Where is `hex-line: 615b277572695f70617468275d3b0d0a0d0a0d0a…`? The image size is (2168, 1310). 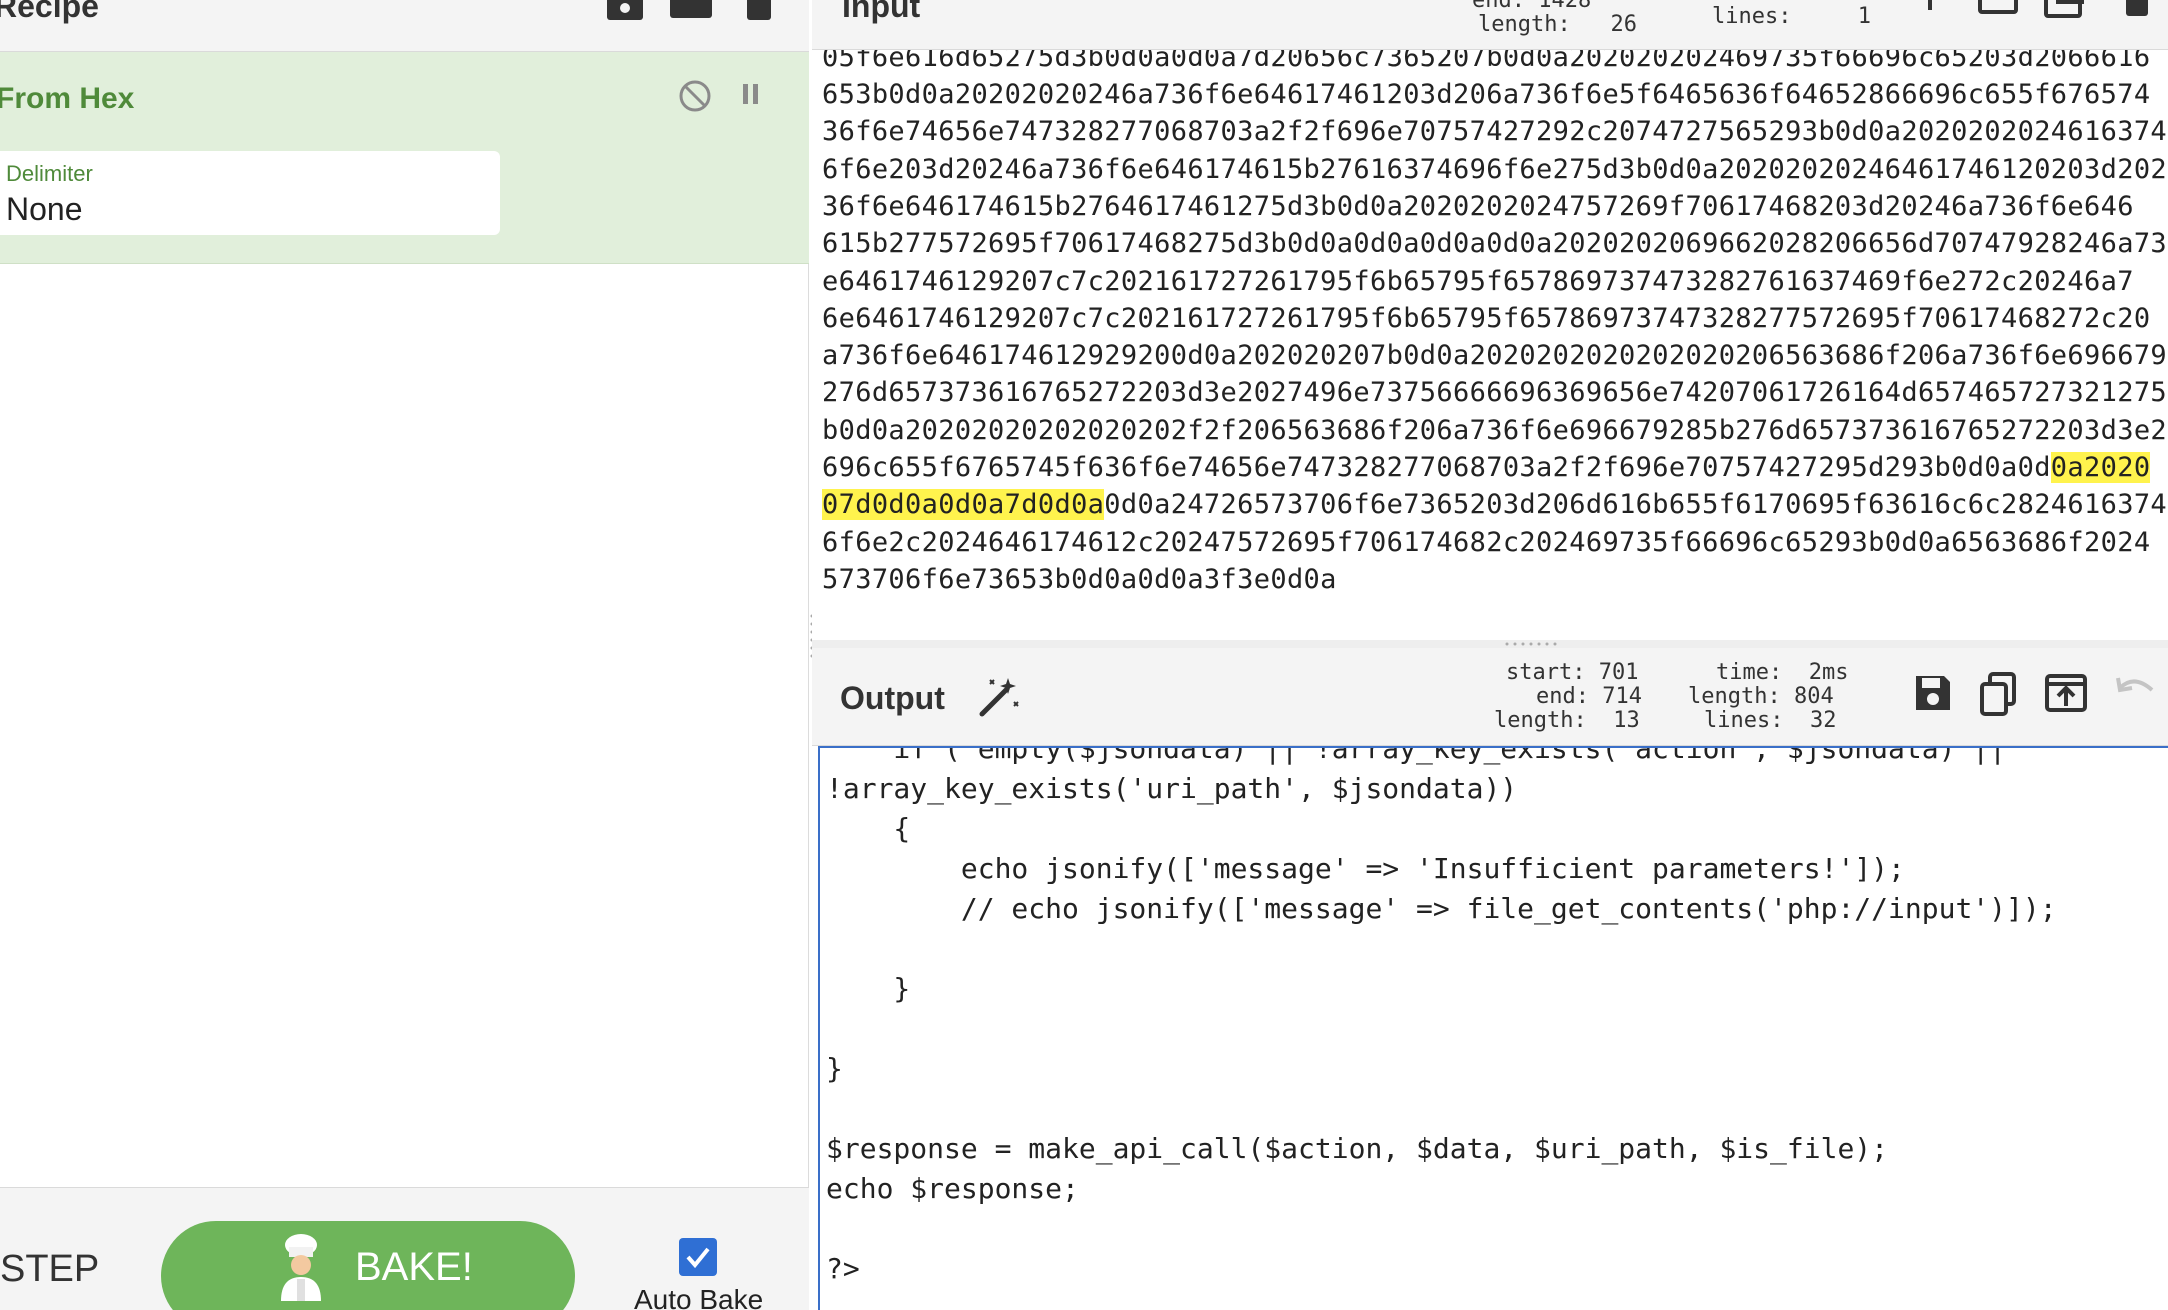 hex-line: 615b277572695f70617468275d3b0d0a0d0a0d0a… is located at coordinates (1495, 243).